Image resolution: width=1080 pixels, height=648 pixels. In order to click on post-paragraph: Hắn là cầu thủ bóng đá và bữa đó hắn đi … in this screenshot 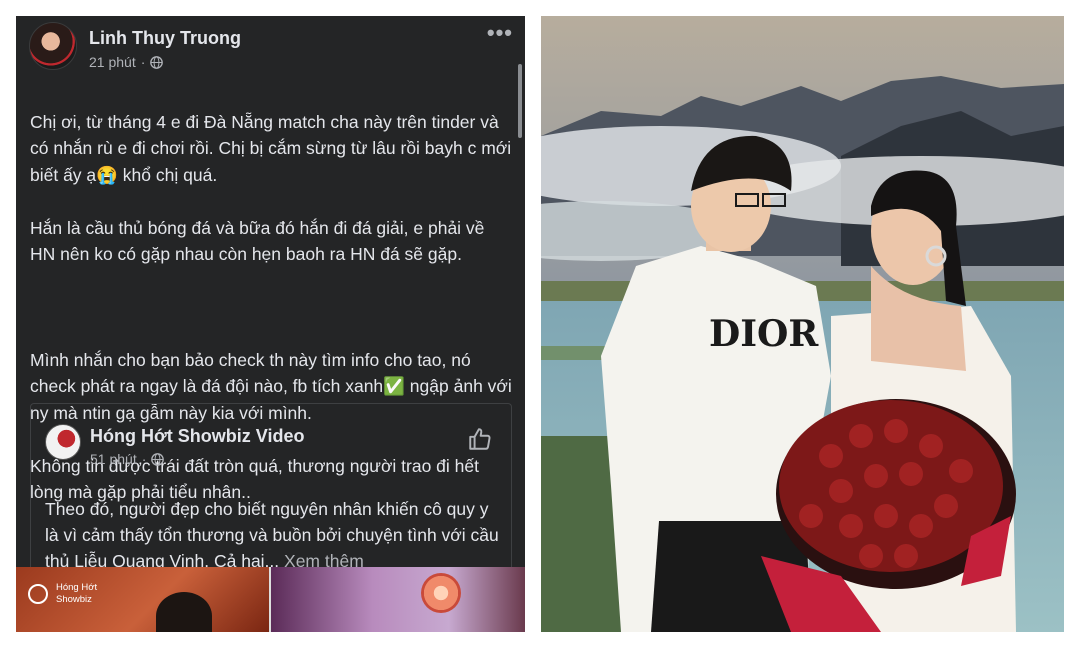, I will do `click(257, 241)`.